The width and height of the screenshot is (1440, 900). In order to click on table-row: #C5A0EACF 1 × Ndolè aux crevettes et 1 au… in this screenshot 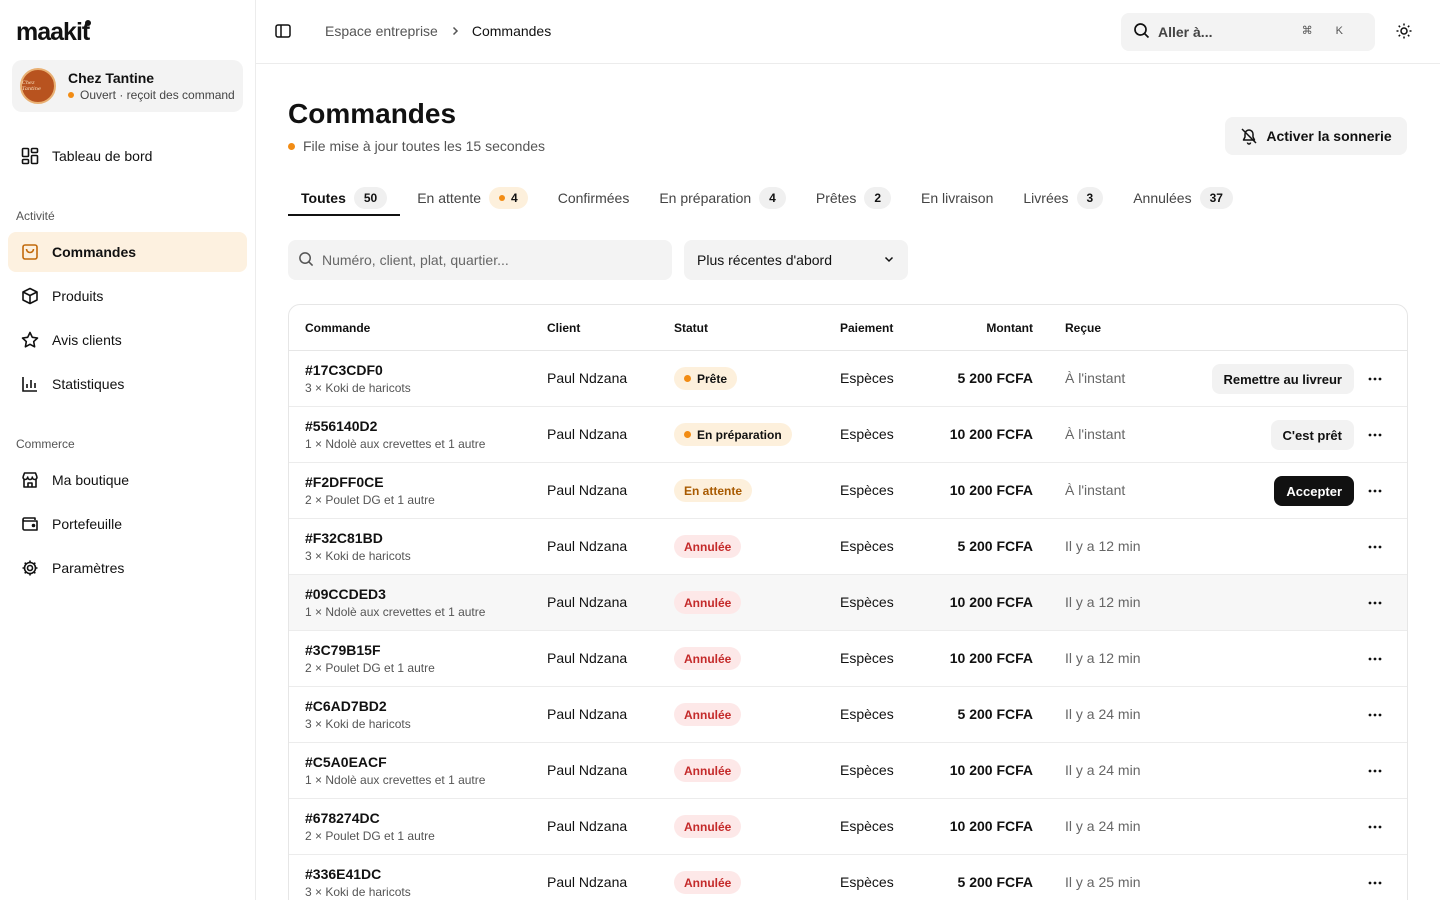, I will do `click(848, 771)`.